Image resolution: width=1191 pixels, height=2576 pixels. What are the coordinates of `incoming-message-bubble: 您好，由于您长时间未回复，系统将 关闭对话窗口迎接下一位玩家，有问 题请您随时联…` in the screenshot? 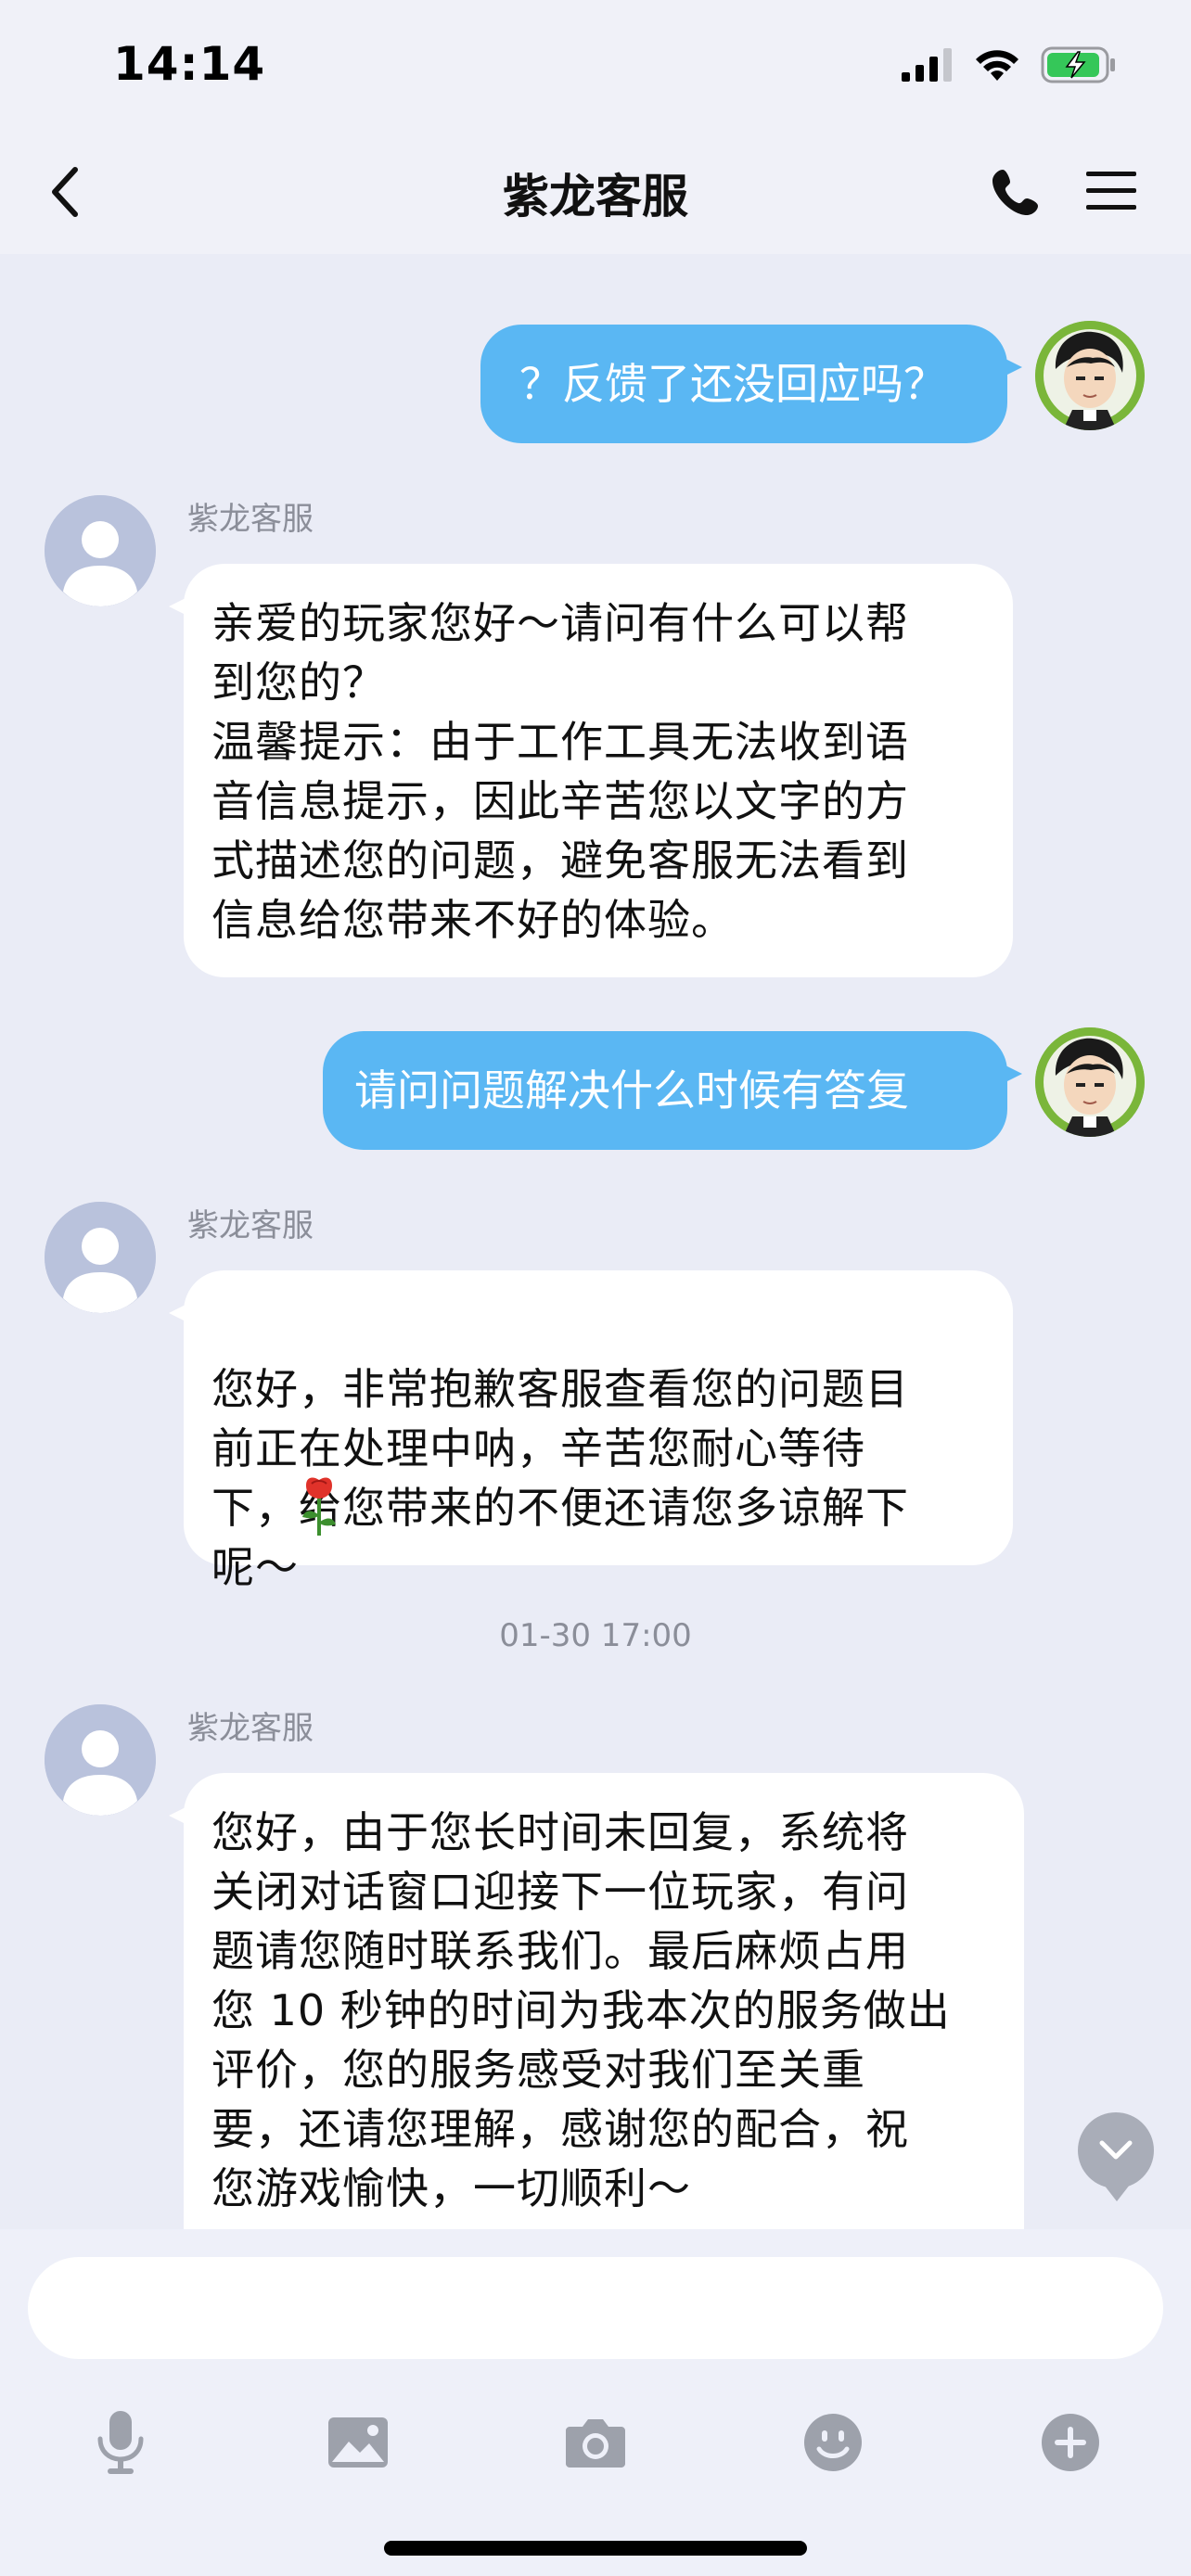 It's located at (597, 2001).